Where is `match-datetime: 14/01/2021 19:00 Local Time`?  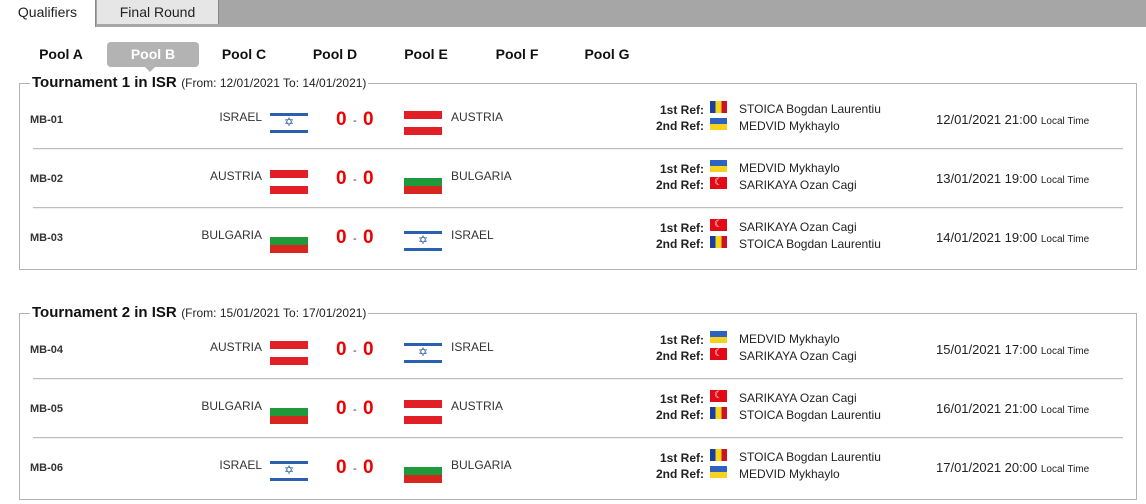
match-datetime: 14/01/2021 19:00 Local Time is located at coordinates (1012, 237).